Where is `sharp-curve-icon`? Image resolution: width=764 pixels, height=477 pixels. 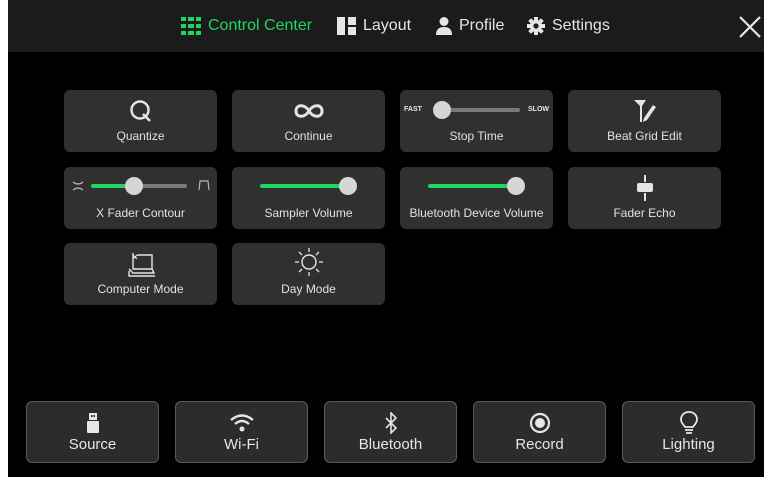 sharp-curve-icon is located at coordinates (78, 186).